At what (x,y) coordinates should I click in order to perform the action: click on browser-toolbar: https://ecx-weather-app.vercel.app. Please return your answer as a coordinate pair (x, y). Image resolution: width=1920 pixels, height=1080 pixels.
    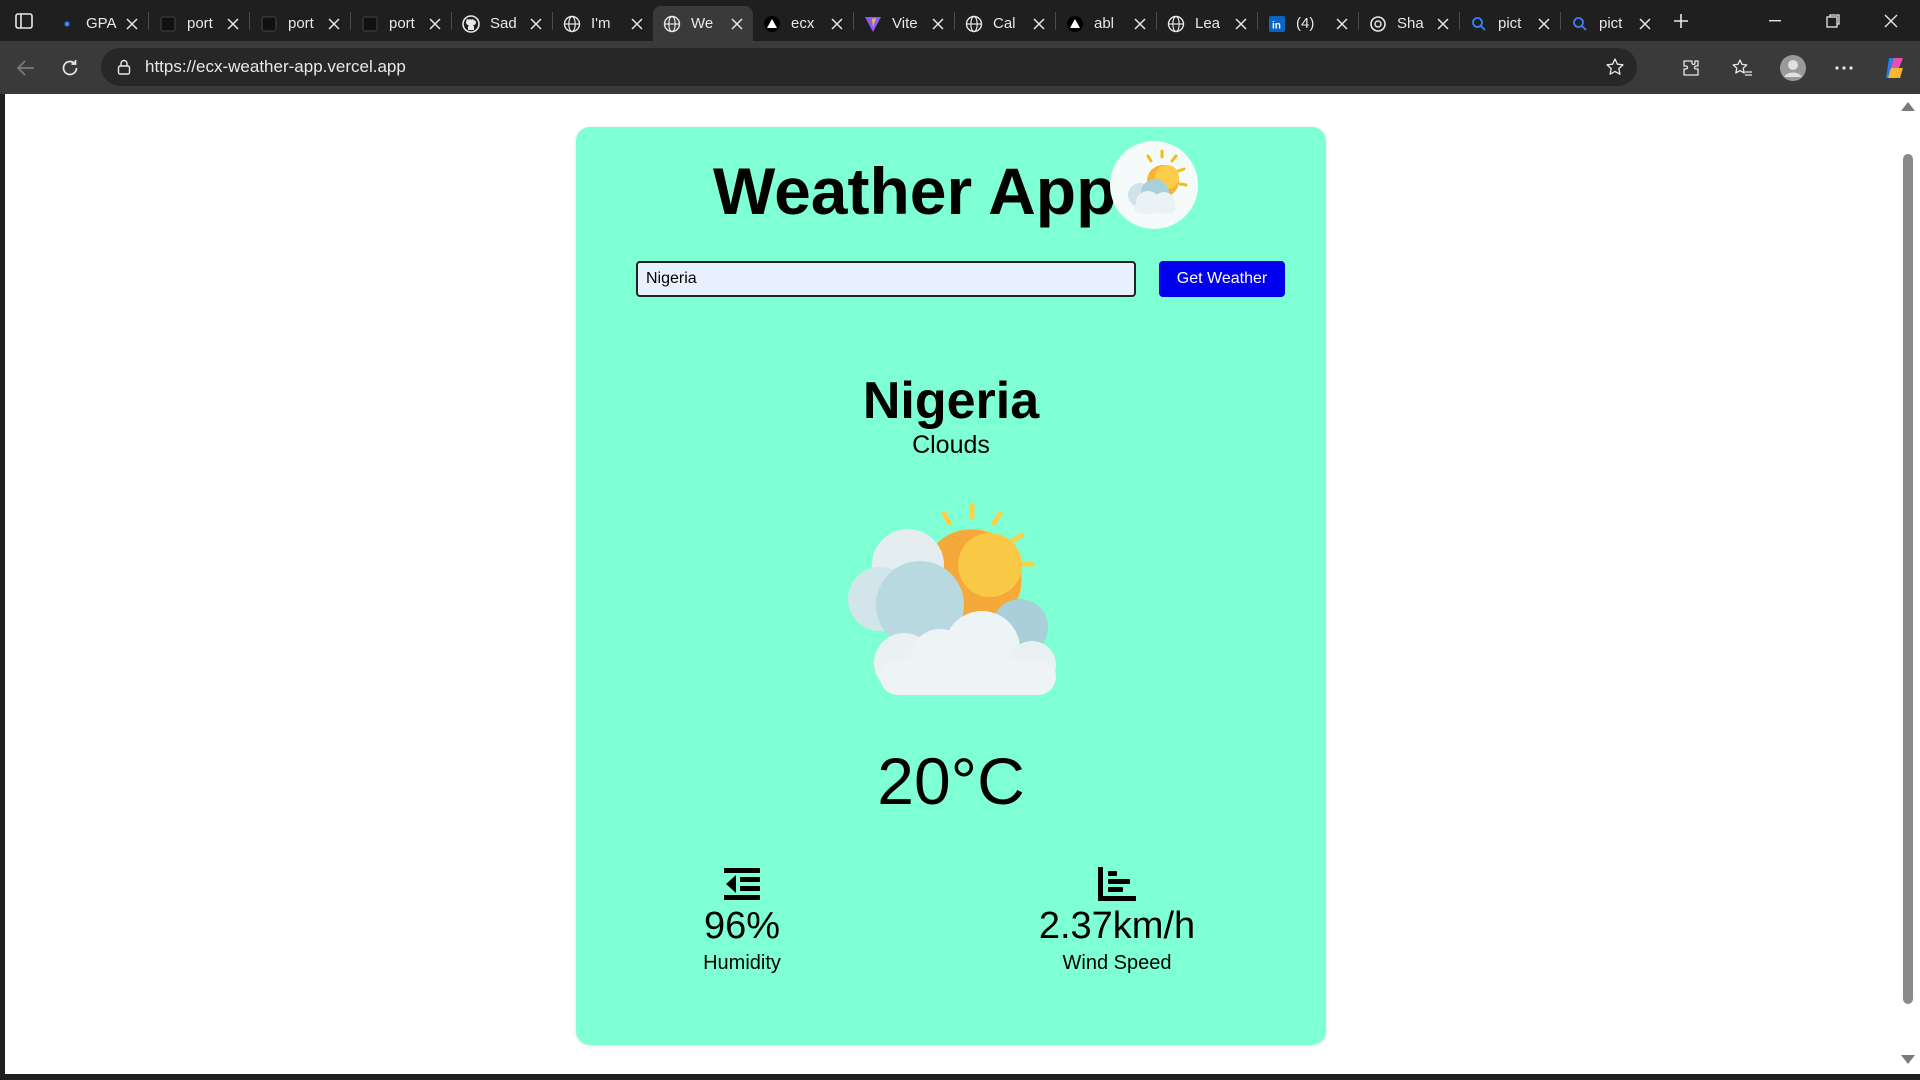
    Looking at the image, I should click on (960, 67).